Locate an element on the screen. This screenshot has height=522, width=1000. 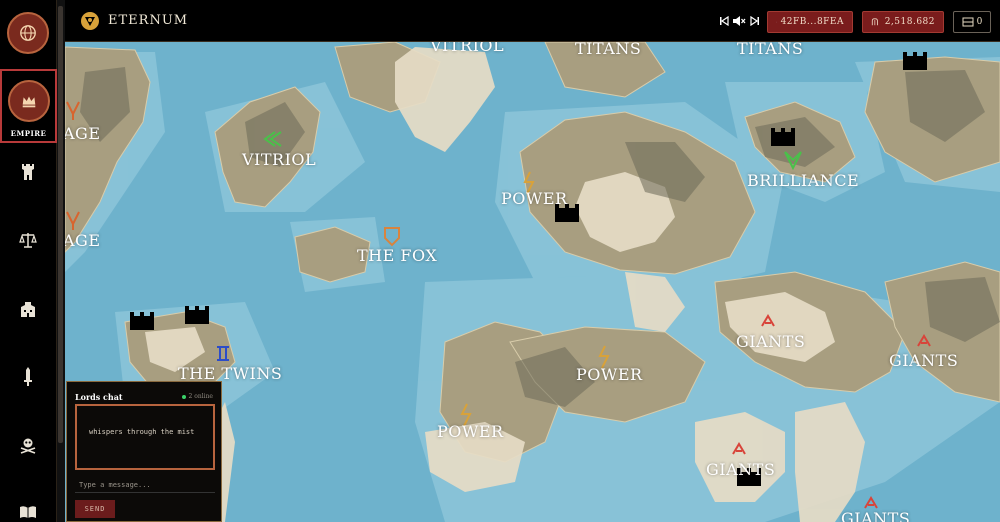
lords-token-icon is located at coordinates (874, 22).